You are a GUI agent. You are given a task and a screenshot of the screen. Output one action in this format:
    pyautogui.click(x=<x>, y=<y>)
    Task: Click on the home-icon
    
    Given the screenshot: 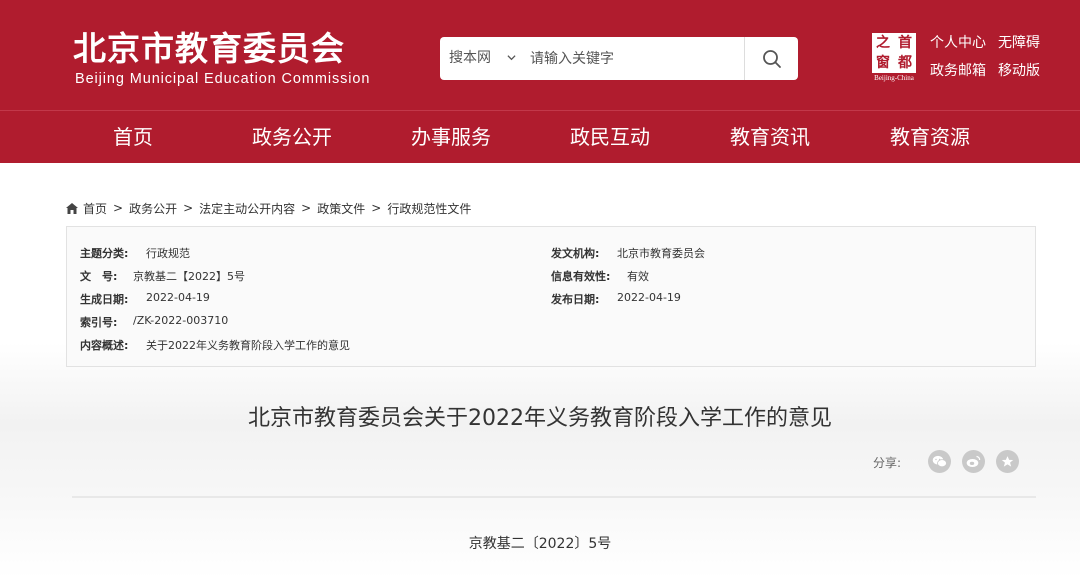 What is the action you would take?
    pyautogui.click(x=72, y=208)
    